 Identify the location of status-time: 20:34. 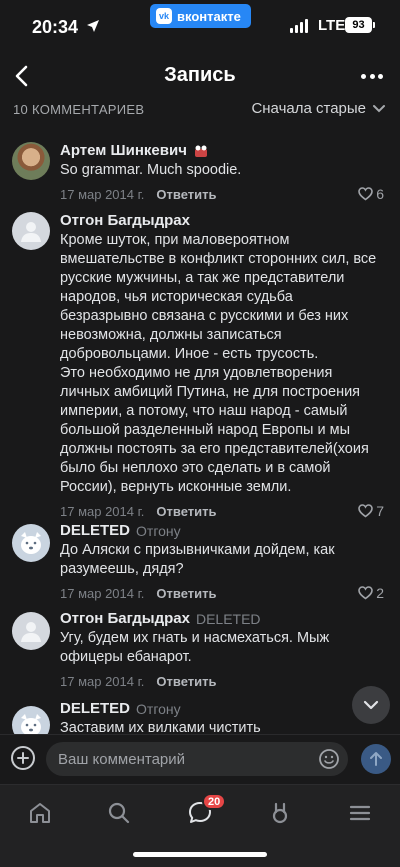
(55, 27).